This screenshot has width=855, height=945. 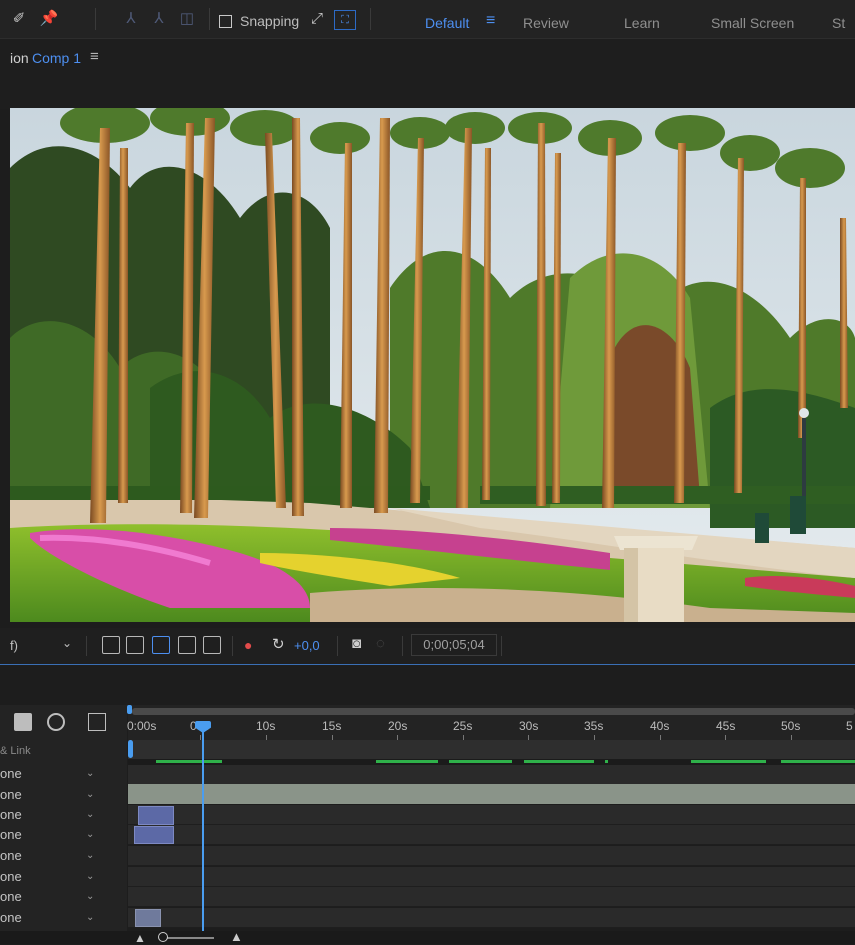 What do you see at coordinates (278, 644) in the screenshot?
I see `reset-exposure-icon: ↻` at bounding box center [278, 644].